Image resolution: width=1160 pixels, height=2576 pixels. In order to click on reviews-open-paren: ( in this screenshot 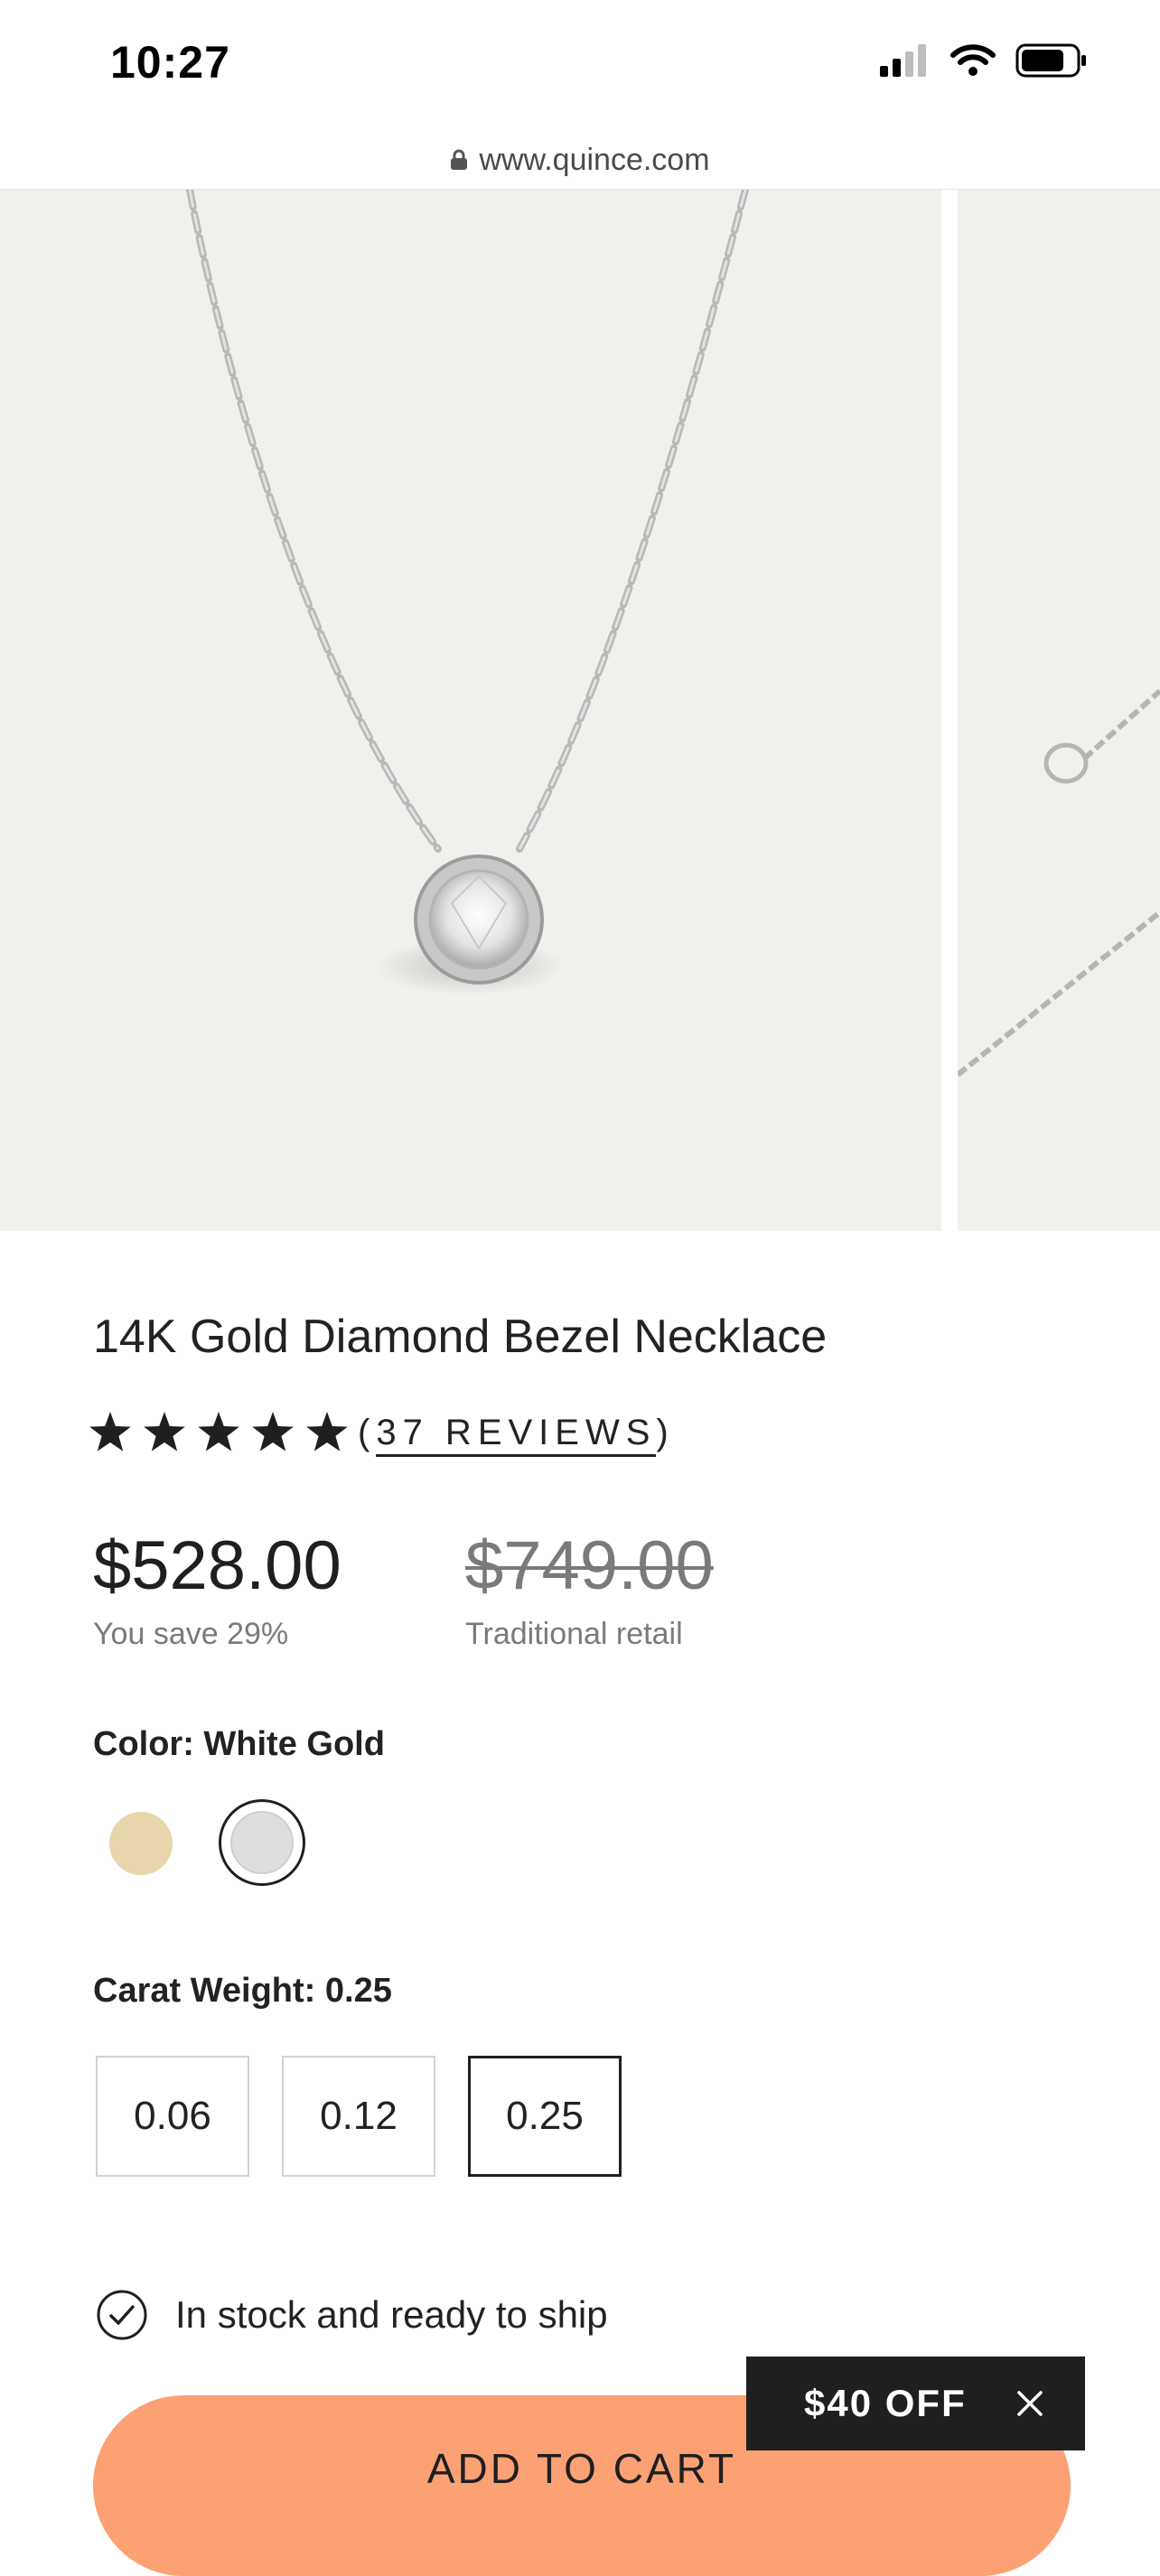, I will do `click(368, 1432)`.